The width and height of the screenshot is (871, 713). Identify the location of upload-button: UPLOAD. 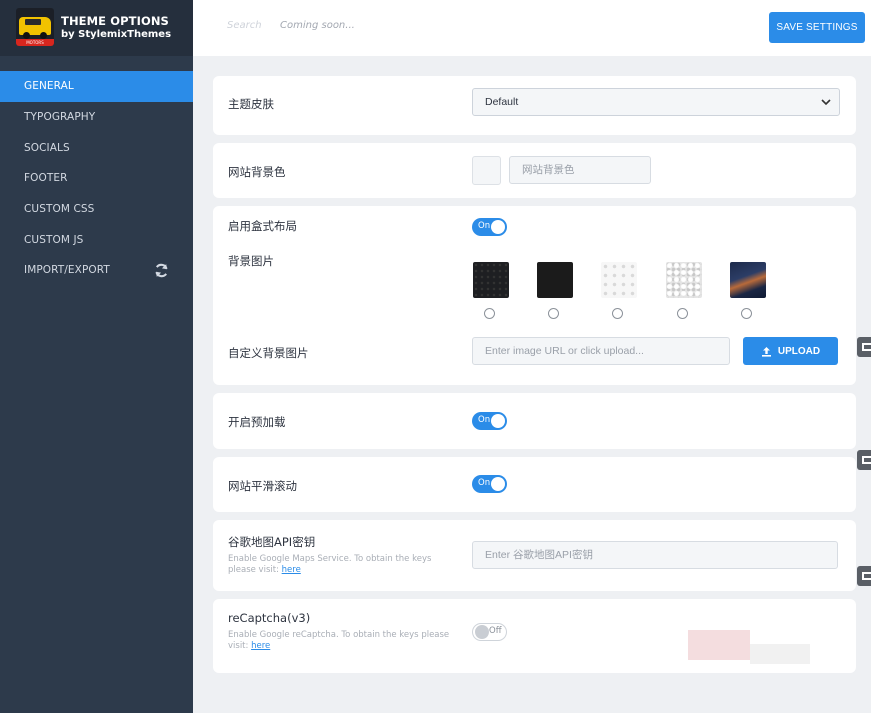
(790, 351).